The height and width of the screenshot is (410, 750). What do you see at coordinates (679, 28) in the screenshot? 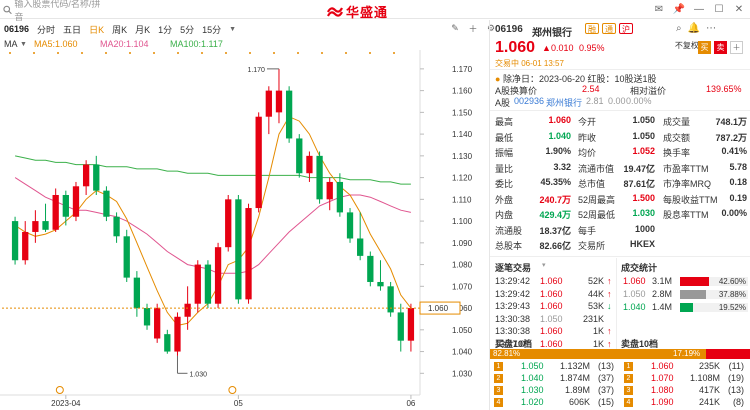
I see `search-icon: ⌕` at bounding box center [679, 28].